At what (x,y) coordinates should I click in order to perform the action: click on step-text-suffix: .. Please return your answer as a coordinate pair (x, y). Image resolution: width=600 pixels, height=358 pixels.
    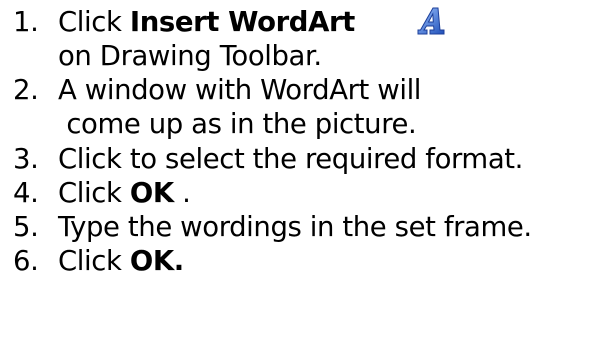
    Looking at the image, I should click on (182, 193).